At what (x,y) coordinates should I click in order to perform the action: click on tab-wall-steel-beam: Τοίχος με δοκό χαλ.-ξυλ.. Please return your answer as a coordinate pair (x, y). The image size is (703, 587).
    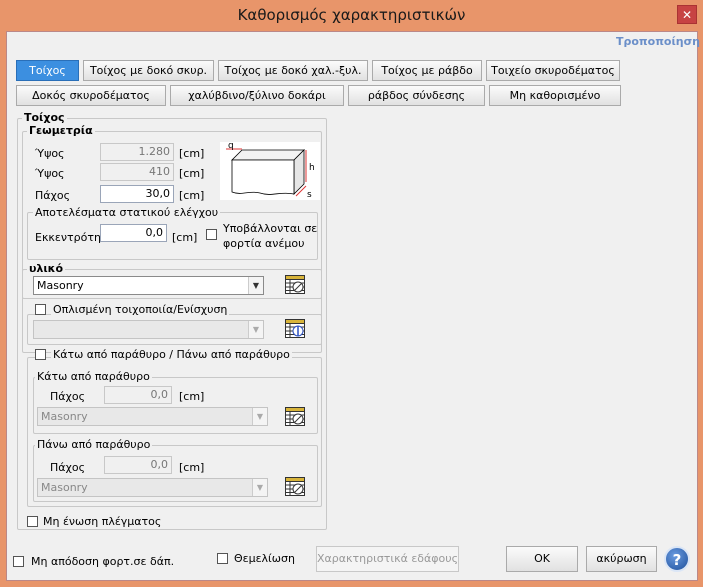
    Looking at the image, I should click on (293, 70).